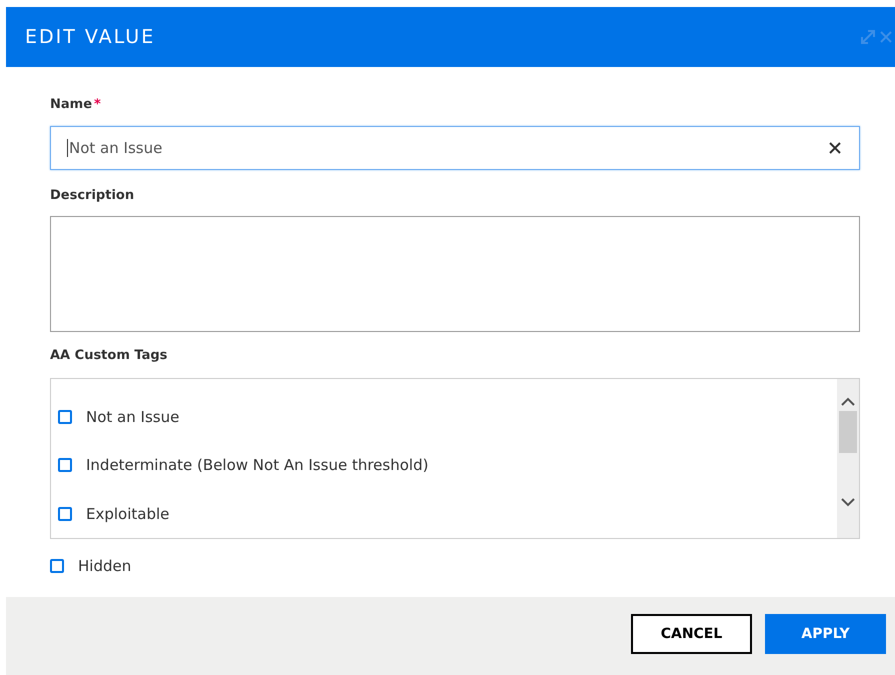 This screenshot has width=895, height=675. Describe the element at coordinates (257, 465) in the screenshot. I see `checkbox-label: Indeterminate (Below Not An Issue threshold)` at that location.